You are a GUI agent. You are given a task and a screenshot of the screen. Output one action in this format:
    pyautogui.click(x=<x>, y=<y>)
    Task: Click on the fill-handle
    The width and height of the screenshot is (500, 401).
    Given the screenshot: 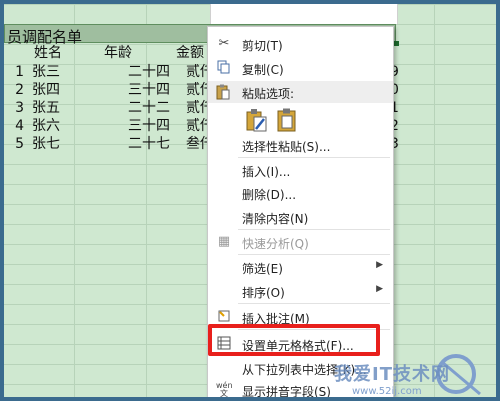 What is the action you would take?
    pyautogui.click(x=396, y=43)
    